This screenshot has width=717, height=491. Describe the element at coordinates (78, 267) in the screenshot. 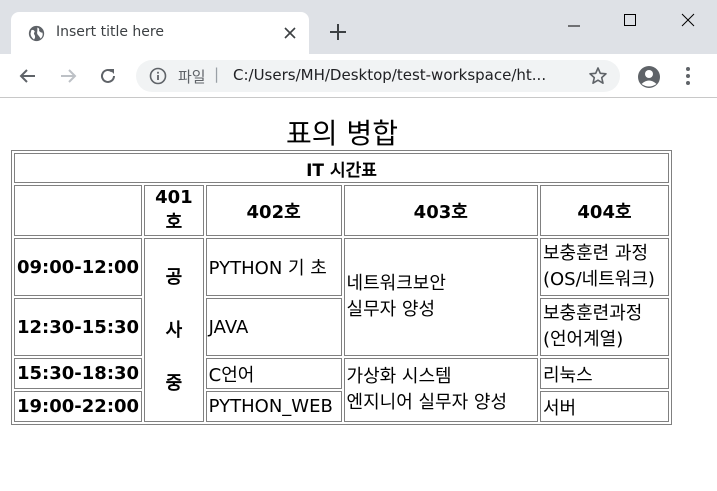

I see `time-cell: 09:00-12:00` at that location.